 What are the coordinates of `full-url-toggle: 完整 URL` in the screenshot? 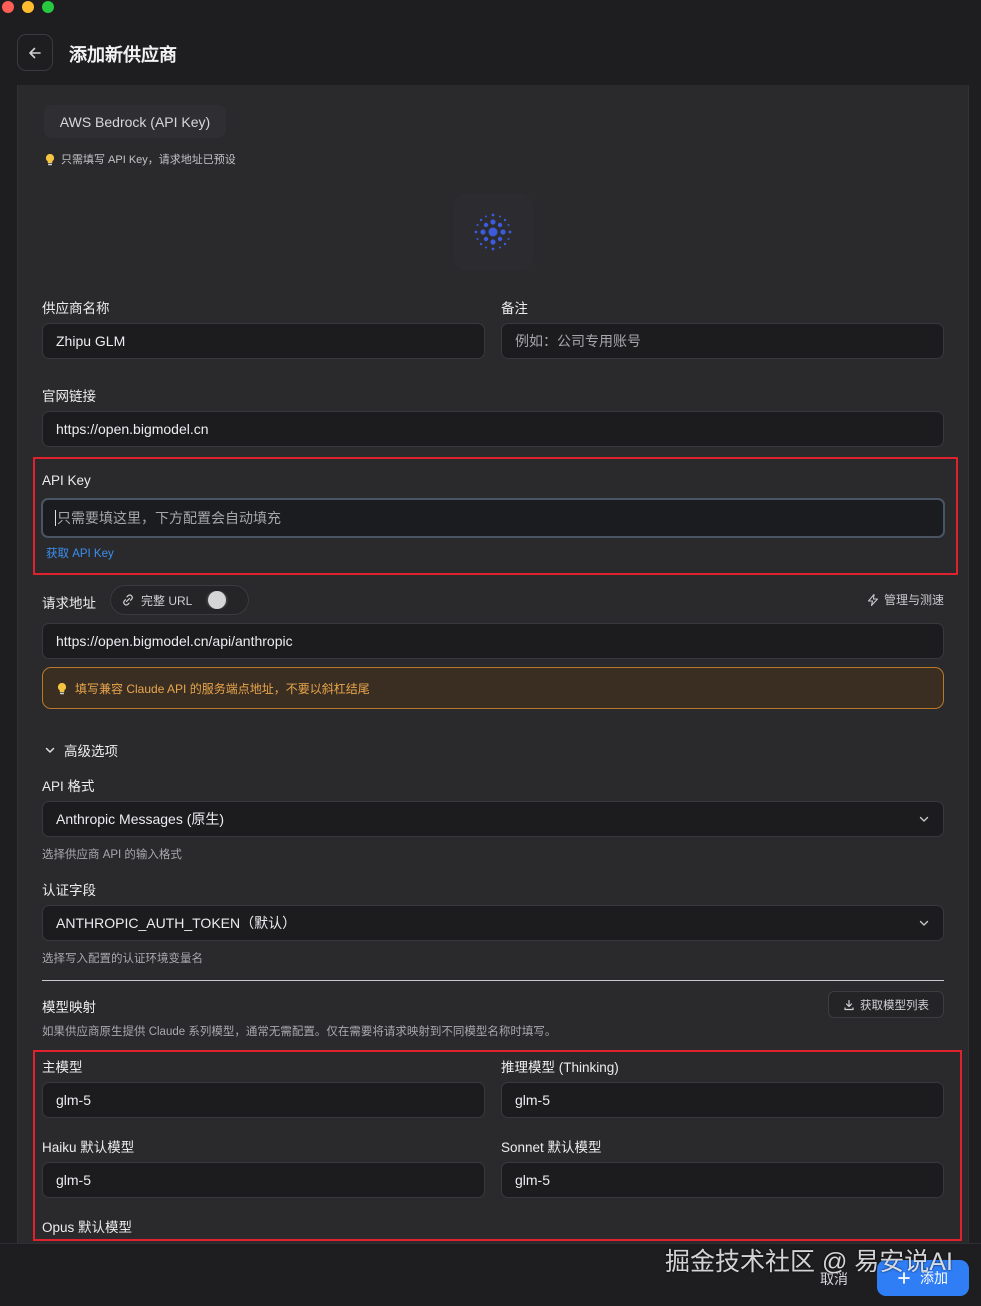 It's located at (179, 600).